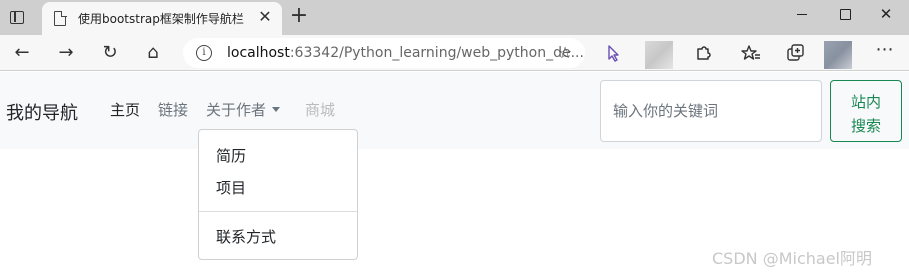 The width and height of the screenshot is (909, 275). Describe the element at coordinates (231, 187) in the screenshot. I see `dropdown-item-projects: 项目` at that location.